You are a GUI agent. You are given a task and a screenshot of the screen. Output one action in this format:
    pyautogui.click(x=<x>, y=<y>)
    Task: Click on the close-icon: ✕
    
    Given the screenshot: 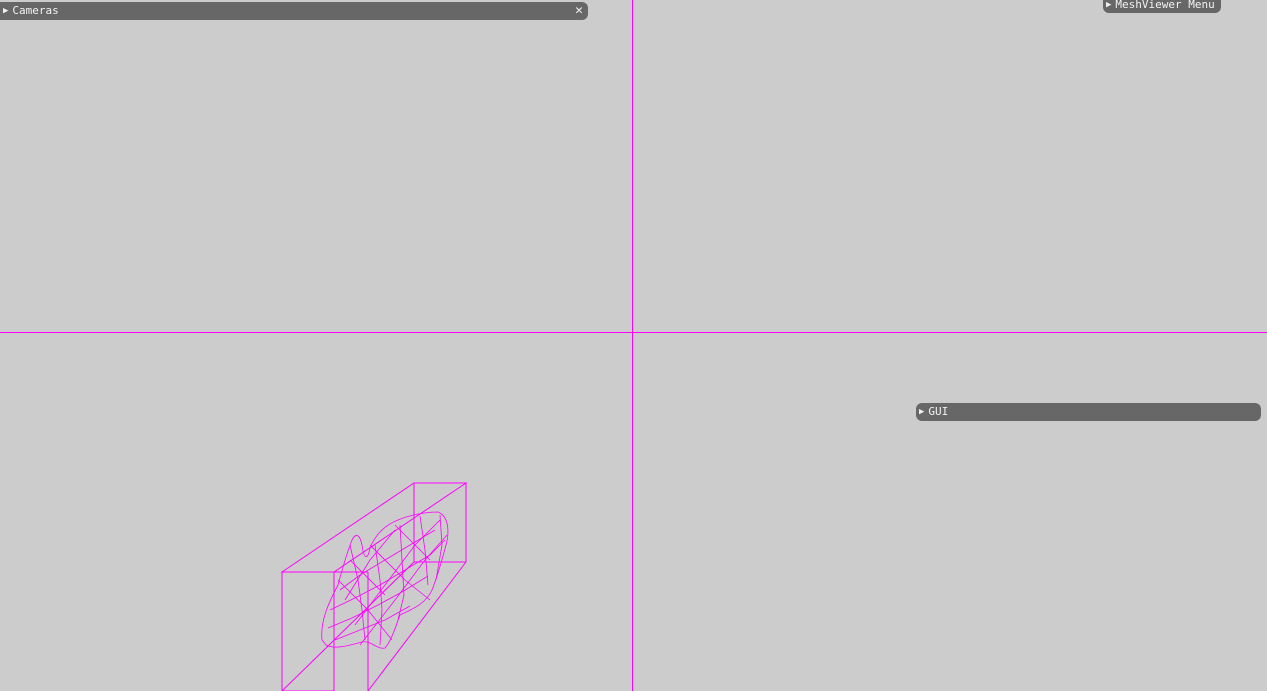 What is the action you would take?
    pyautogui.click(x=579, y=11)
    